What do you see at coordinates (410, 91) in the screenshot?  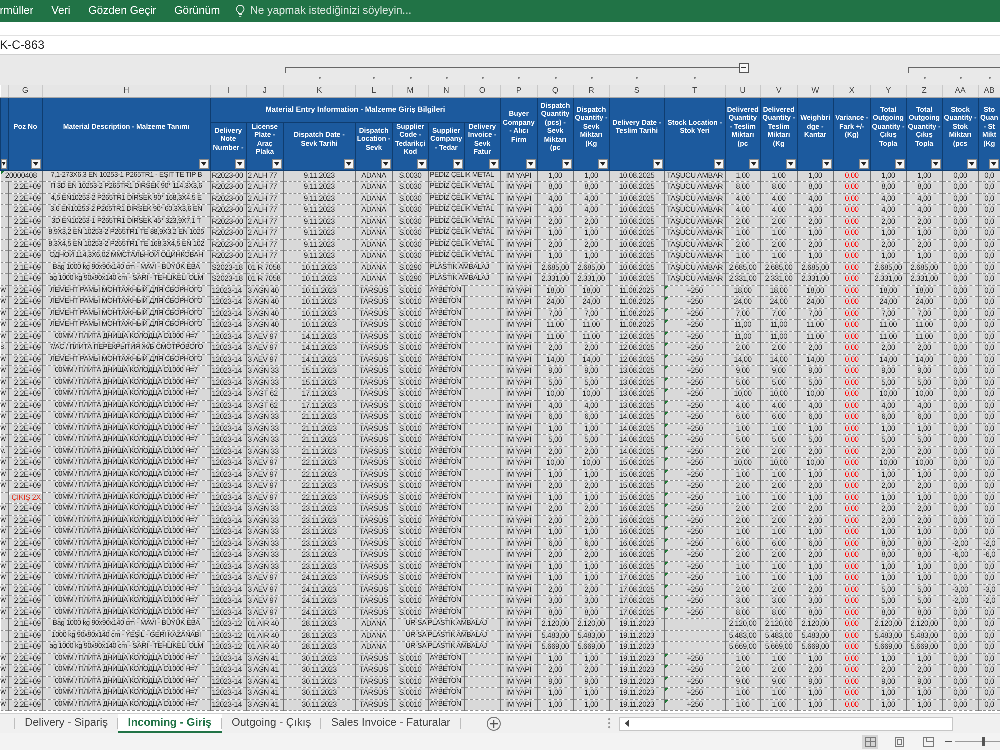 I see `column-letter: M` at bounding box center [410, 91].